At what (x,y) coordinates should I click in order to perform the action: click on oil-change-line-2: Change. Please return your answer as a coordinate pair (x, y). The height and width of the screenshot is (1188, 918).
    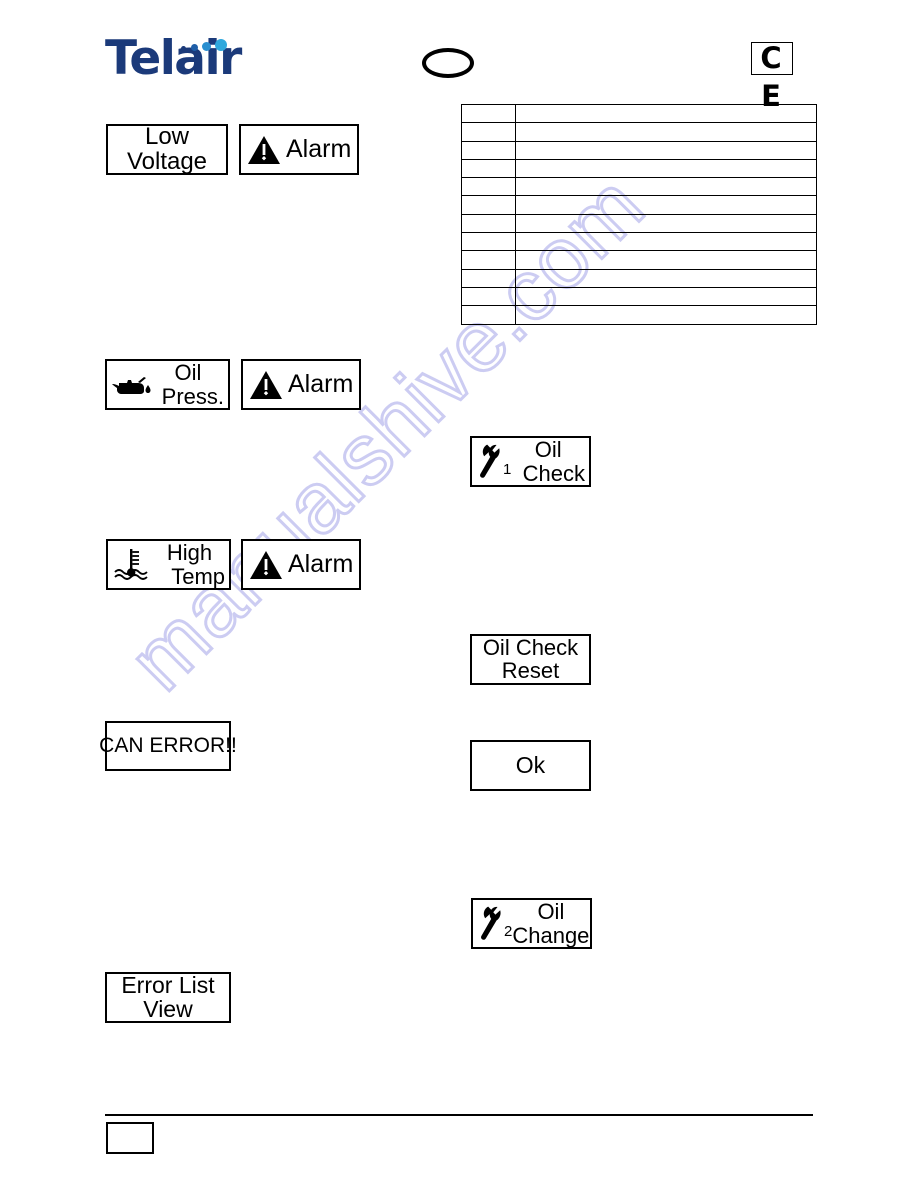
    Looking at the image, I should click on (551, 935).